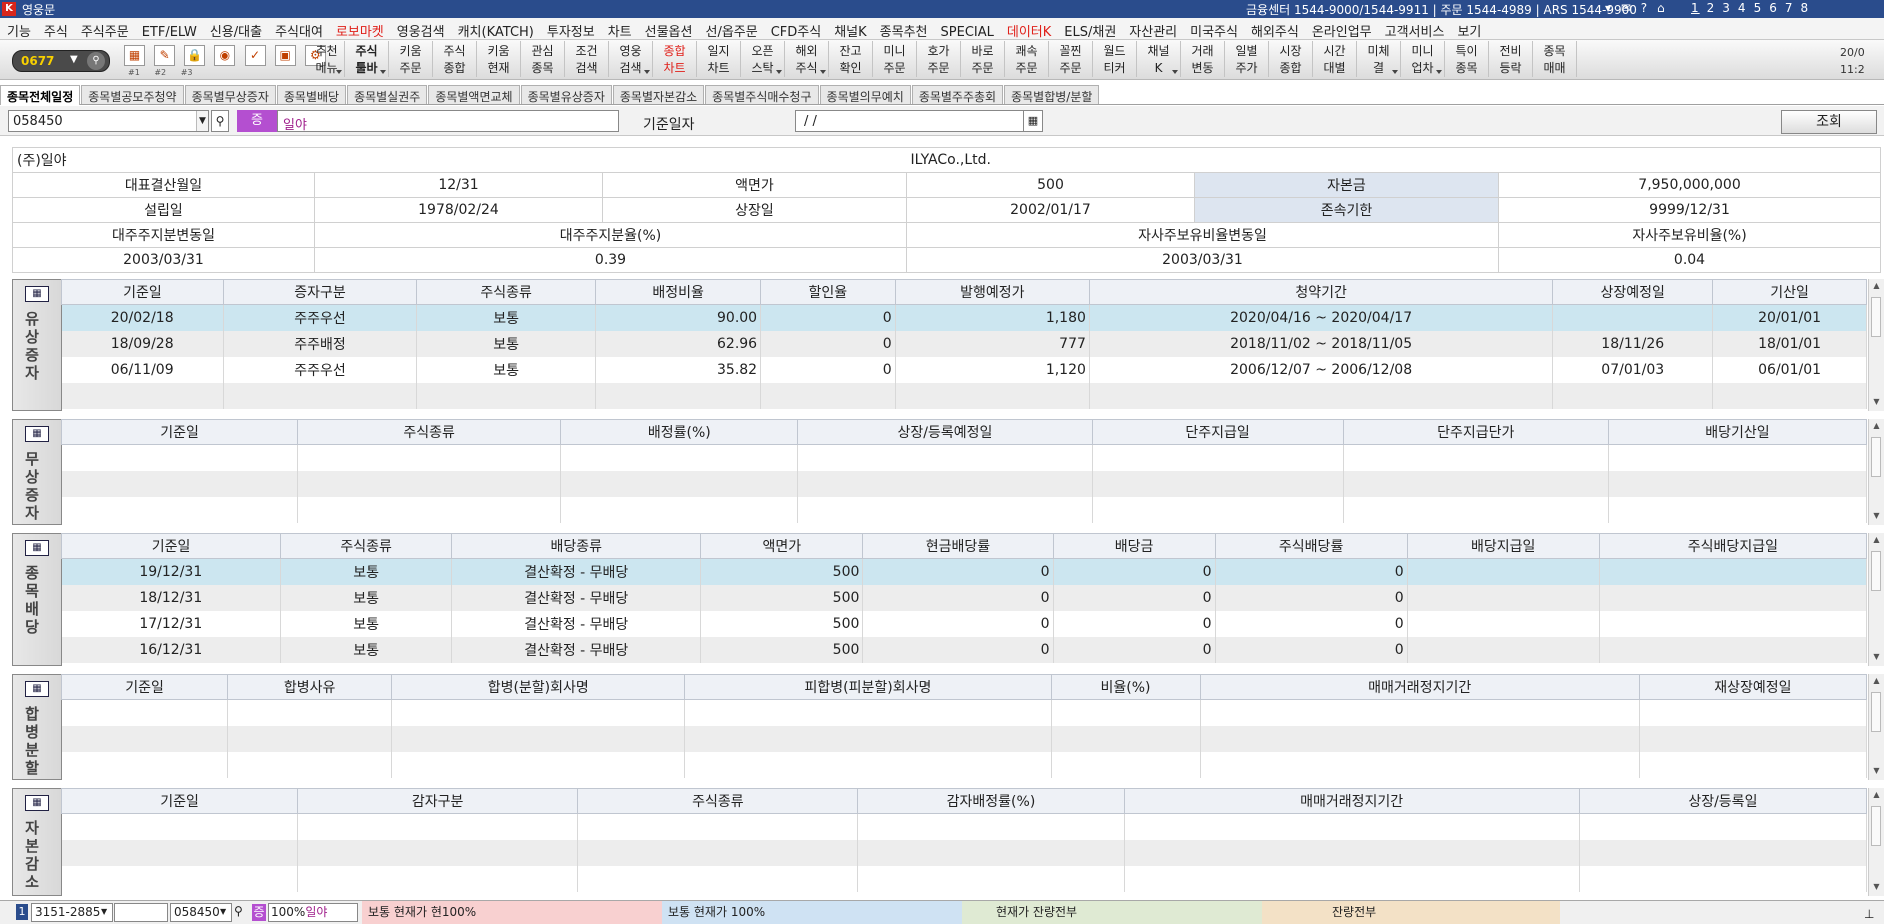 This screenshot has height=924, width=1884. Describe the element at coordinates (631, 59) in the screenshot. I see `toolbar-button: 영웅 검색` at that location.